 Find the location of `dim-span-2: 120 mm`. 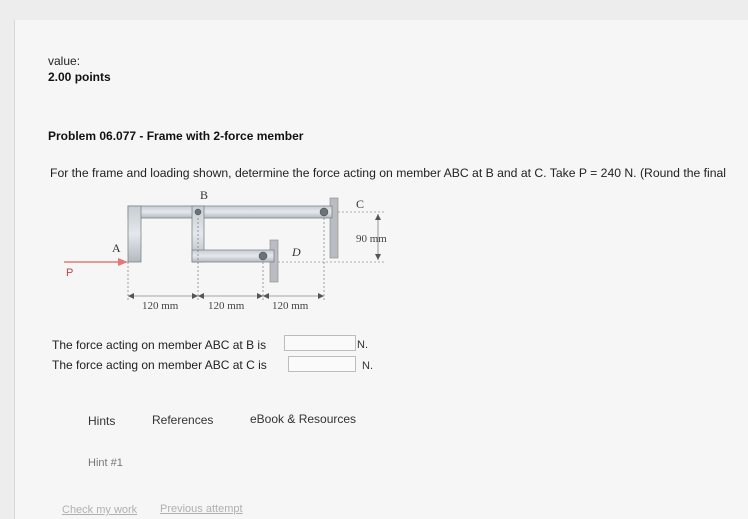

dim-span-2: 120 mm is located at coordinates (226, 306).